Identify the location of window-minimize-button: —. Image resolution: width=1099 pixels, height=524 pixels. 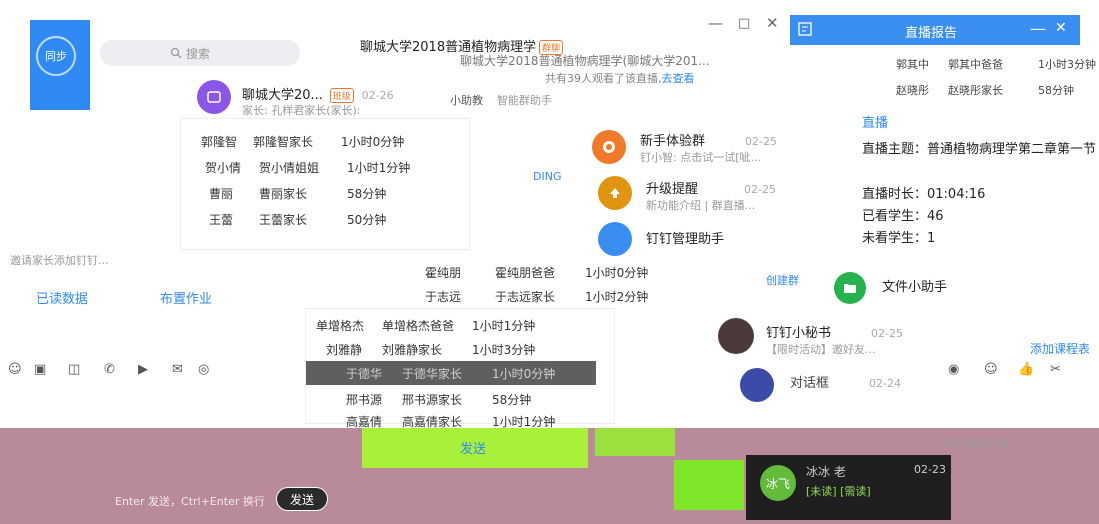
(715, 23).